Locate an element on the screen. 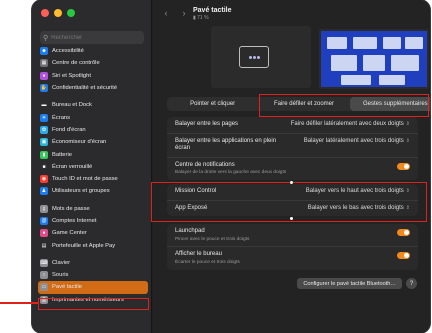 The height and width of the screenshot is (333, 432). sidebar-item-display: ☀ Écrans is located at coordinates (93, 117).